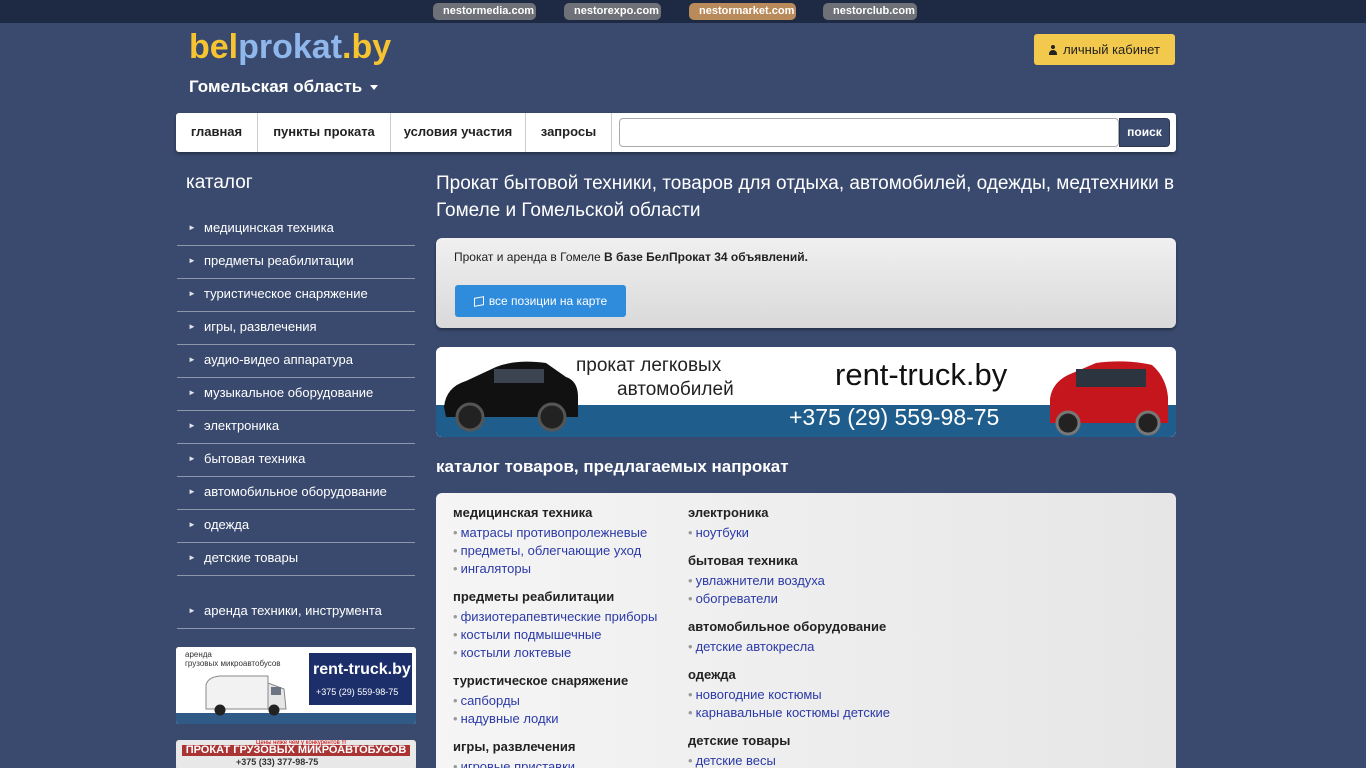 This screenshot has width=1366, height=768. What do you see at coordinates (1144, 132) in the screenshot?
I see `search-button: поиск` at bounding box center [1144, 132].